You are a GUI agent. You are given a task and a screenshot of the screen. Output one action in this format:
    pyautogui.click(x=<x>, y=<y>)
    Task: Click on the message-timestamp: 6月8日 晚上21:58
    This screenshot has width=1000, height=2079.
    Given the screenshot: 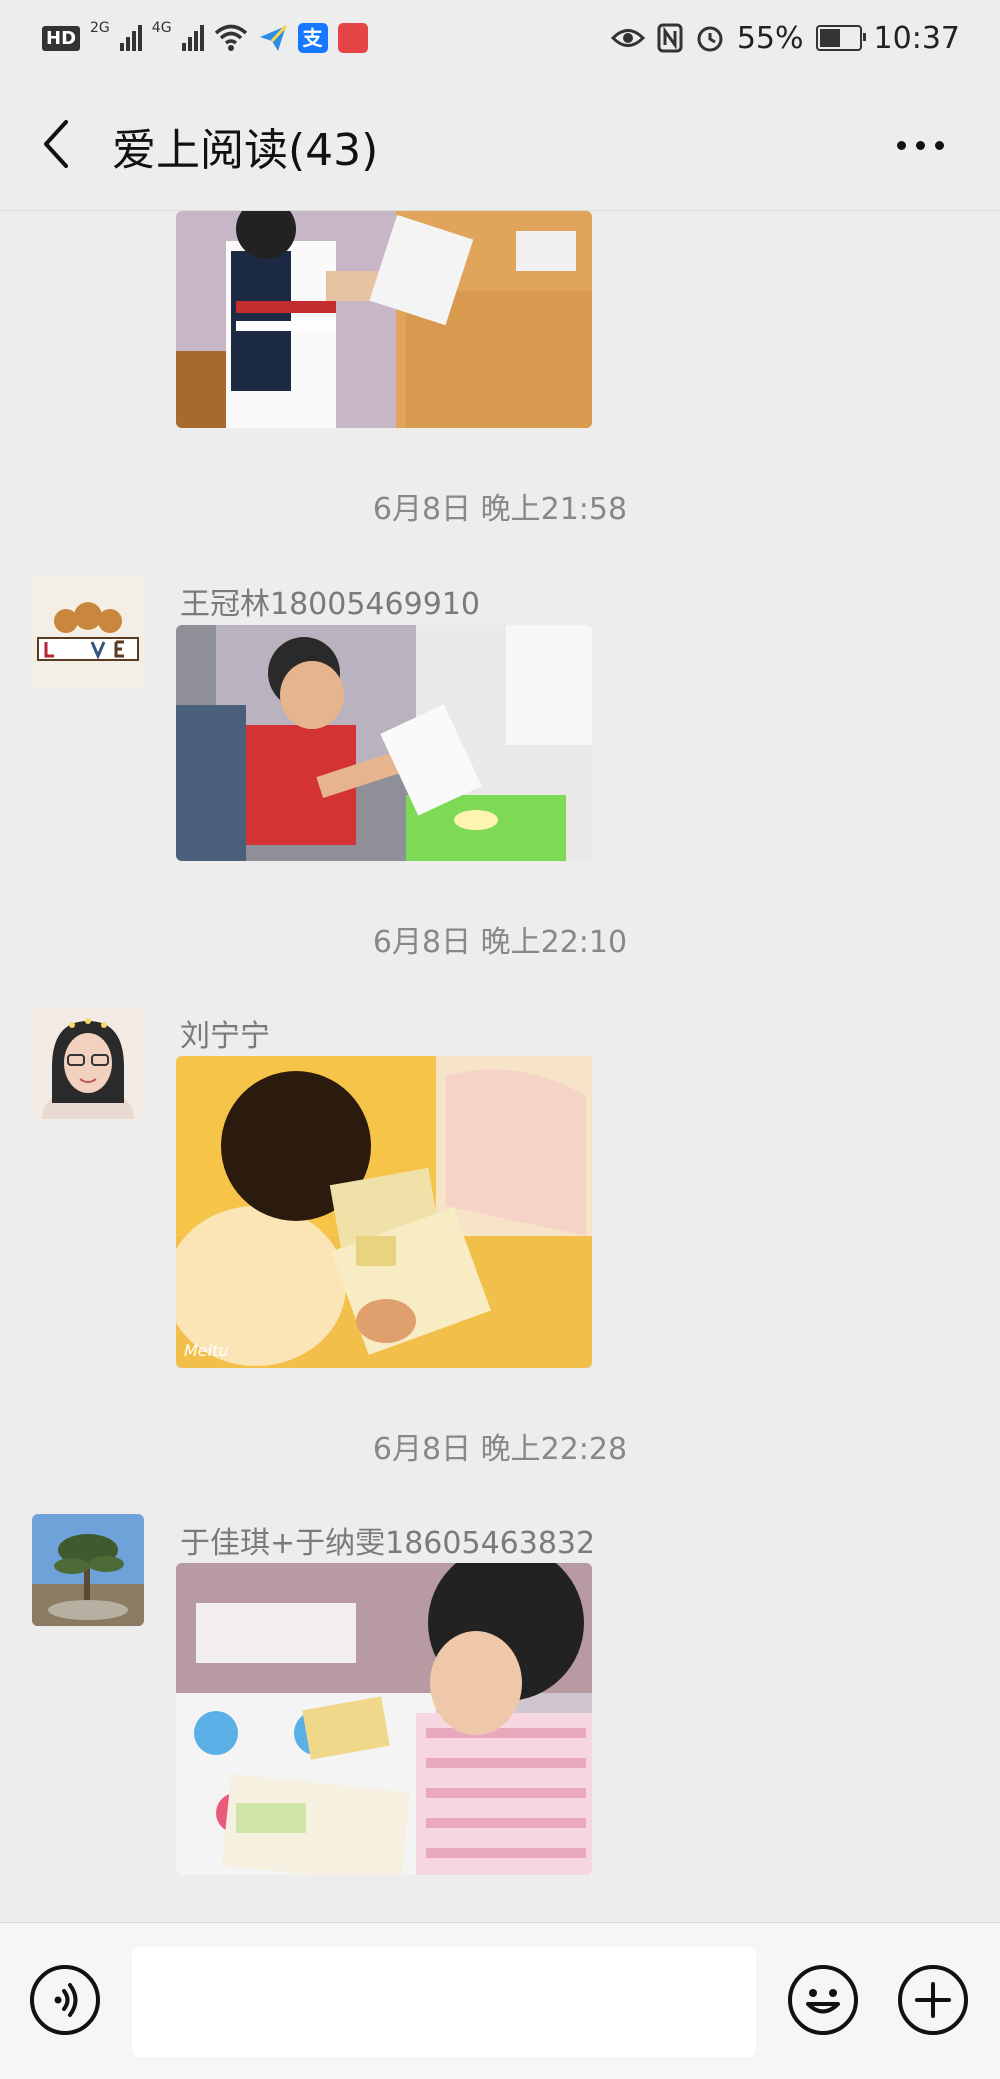 What is the action you would take?
    pyautogui.click(x=500, y=509)
    